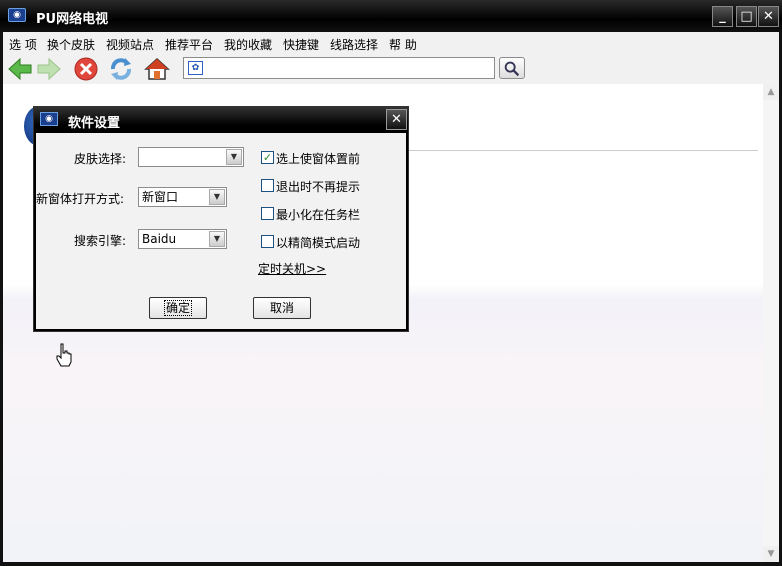  What do you see at coordinates (189, 44) in the screenshot?
I see `menu-recommended: 推荐平台` at bounding box center [189, 44].